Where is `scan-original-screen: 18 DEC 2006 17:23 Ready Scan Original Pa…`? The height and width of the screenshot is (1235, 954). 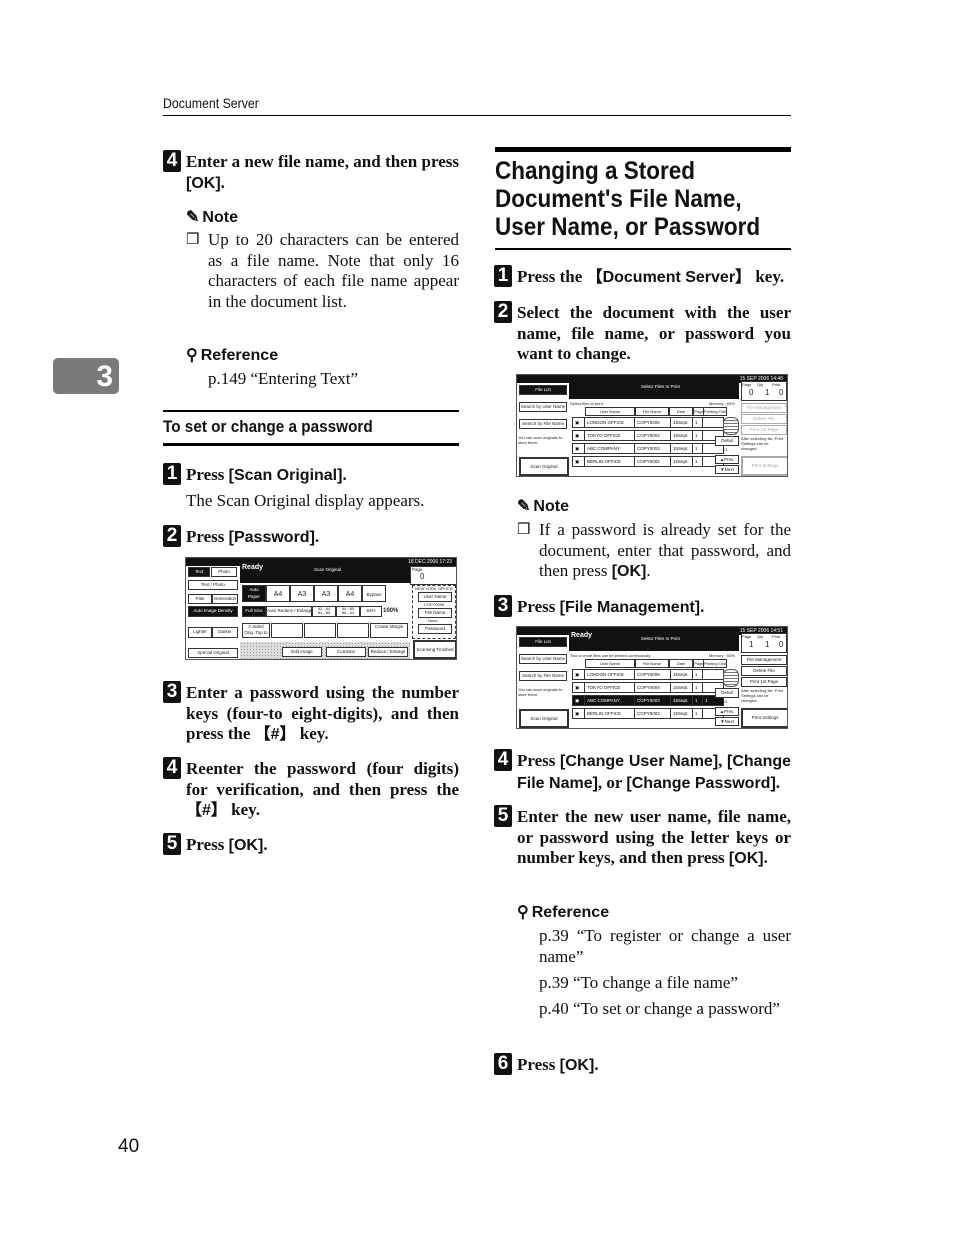
scan-original-screen: 18 DEC 2006 17:23 Ready Scan Original Pa… is located at coordinates (321, 608).